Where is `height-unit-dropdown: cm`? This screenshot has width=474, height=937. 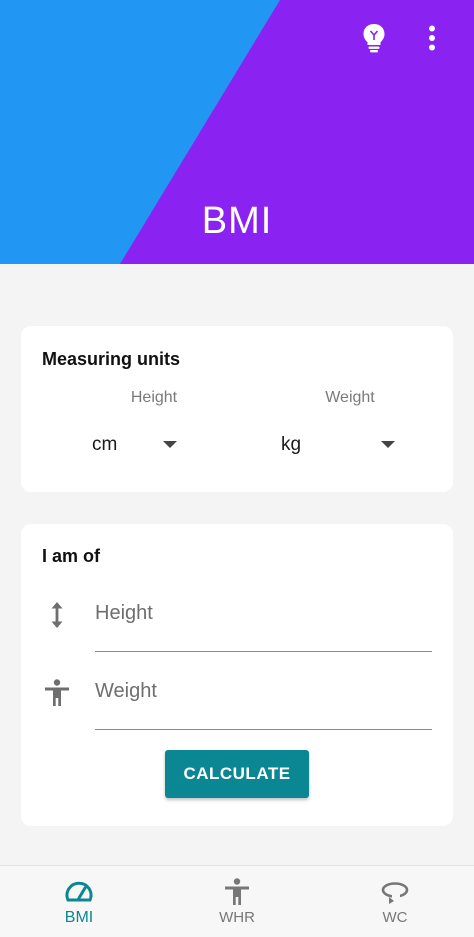 height-unit-dropdown: cm is located at coordinates (154, 445).